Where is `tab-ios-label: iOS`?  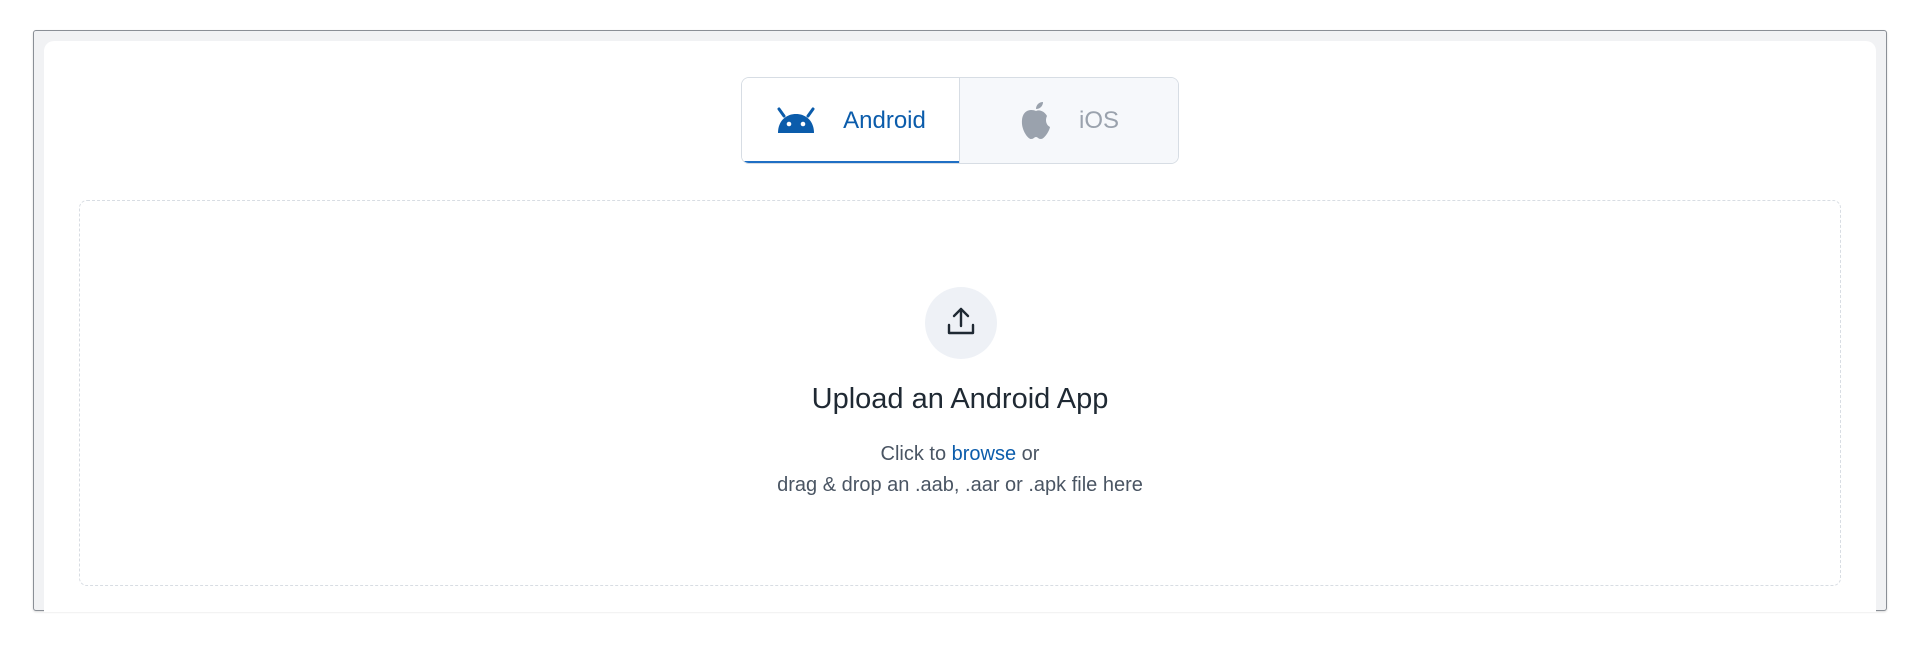
tab-ios-label: iOS is located at coordinates (1098, 120).